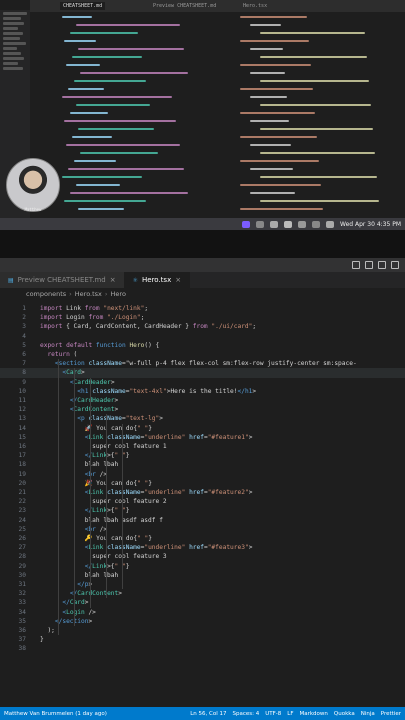 The image size is (405, 720). I want to click on code-line: 26 🔑 You can do{" "}, so click(202, 538).